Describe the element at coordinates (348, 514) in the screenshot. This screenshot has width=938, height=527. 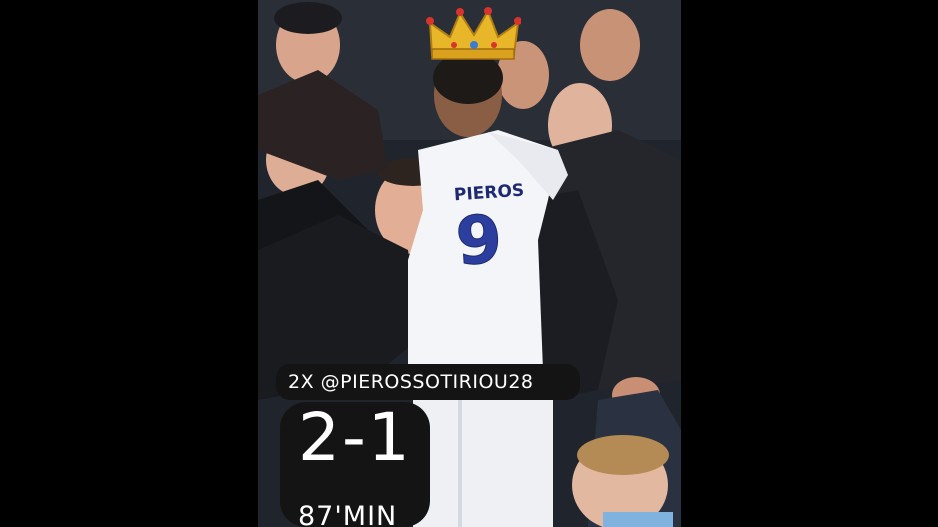
I see `match-minute: 87'MIN` at that location.